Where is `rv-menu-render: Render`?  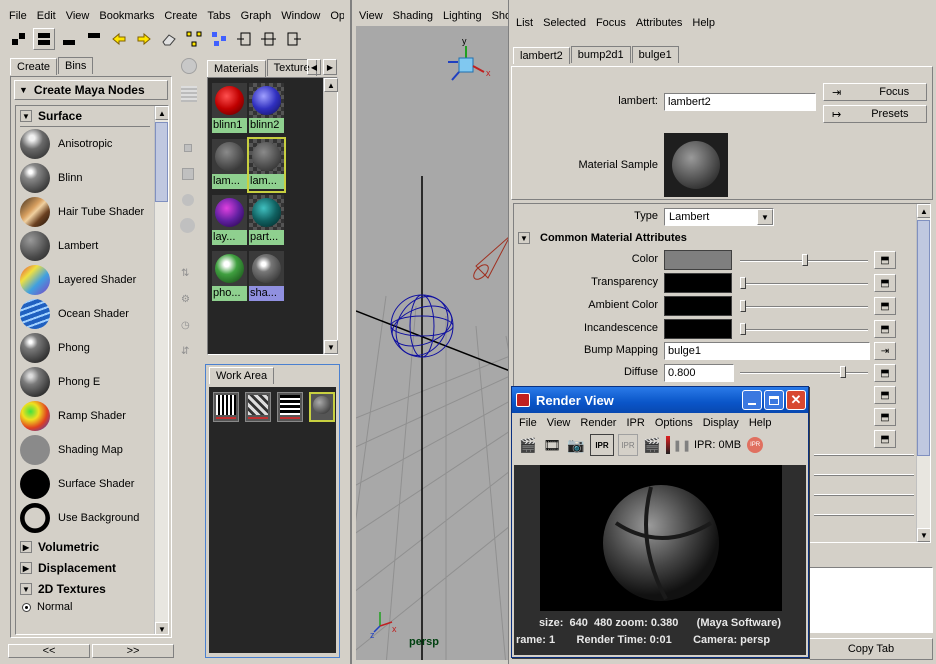
rv-menu-render: Render is located at coordinates (598, 423).